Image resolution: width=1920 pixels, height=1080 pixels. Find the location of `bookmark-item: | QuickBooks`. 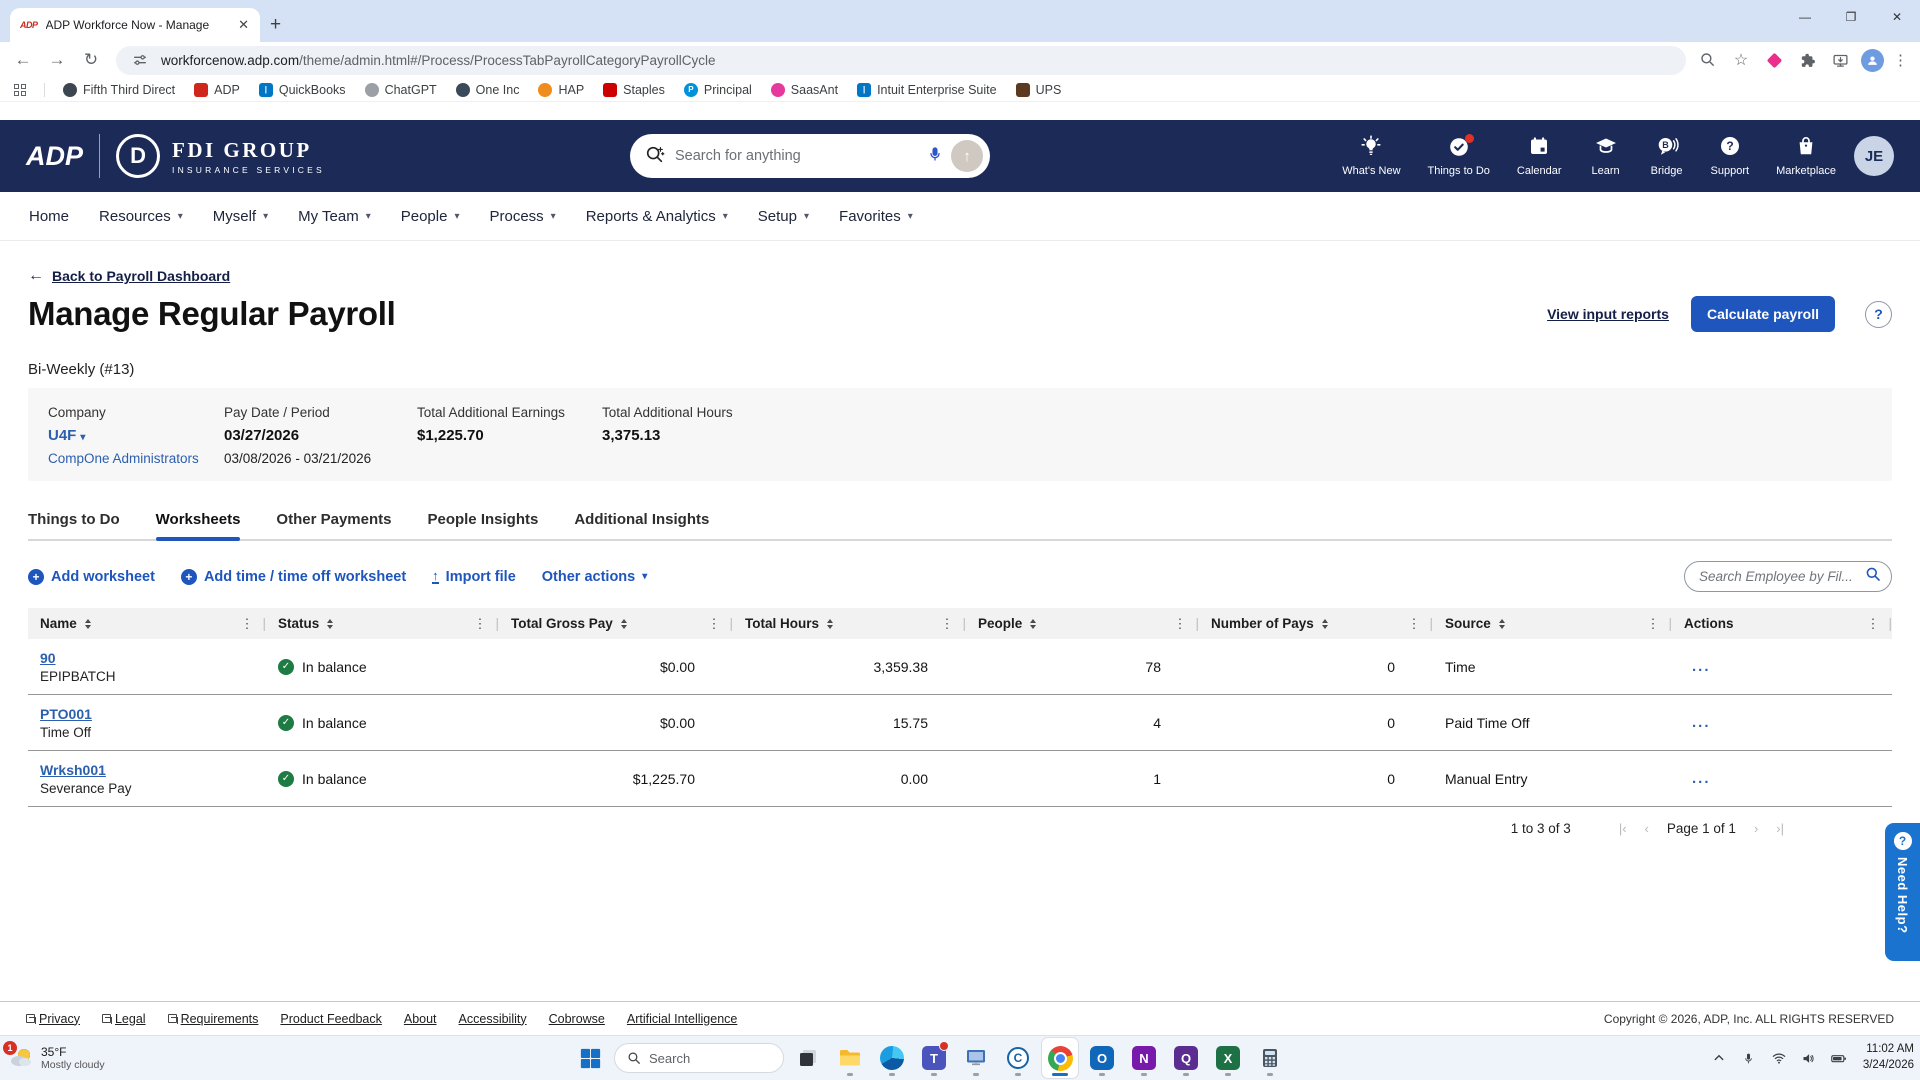

bookmark-item: | QuickBooks is located at coordinates (302, 89).